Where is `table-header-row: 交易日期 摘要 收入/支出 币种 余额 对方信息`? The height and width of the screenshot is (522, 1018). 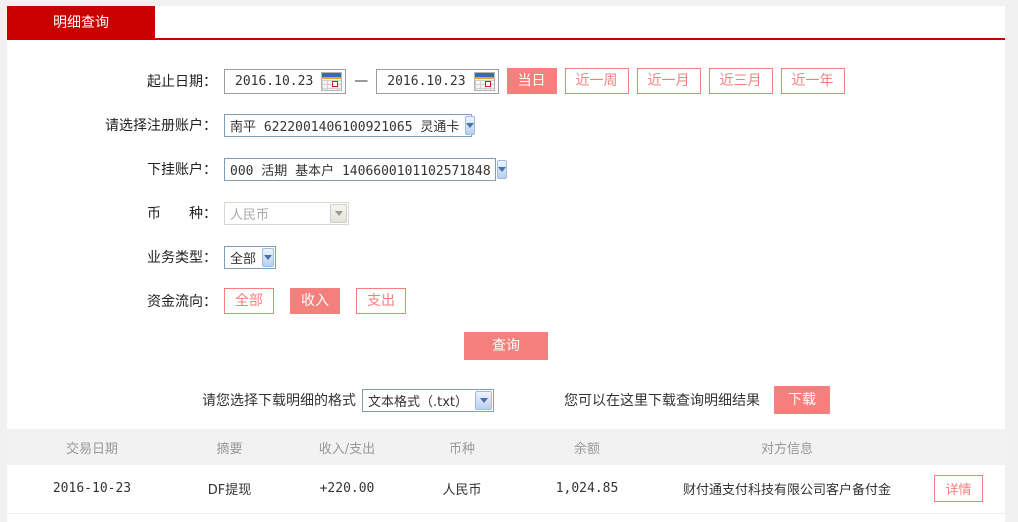
table-header-row: 交易日期 摘要 收入/支出 币种 余额 对方信息 is located at coordinates (506, 447).